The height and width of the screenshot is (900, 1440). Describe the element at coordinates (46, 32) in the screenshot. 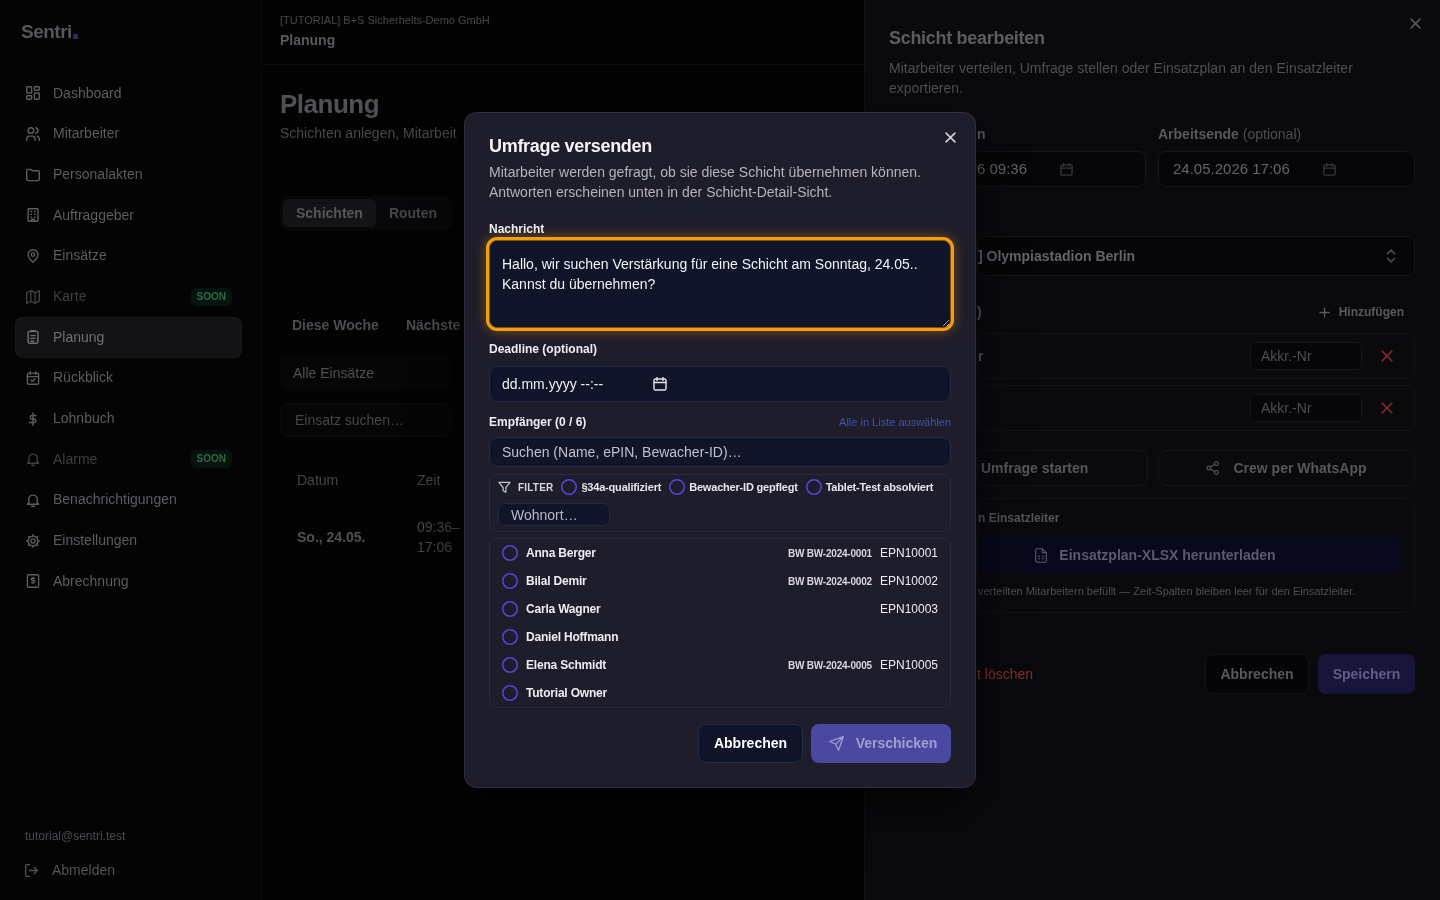

I see `logo-text: Sentri` at that location.